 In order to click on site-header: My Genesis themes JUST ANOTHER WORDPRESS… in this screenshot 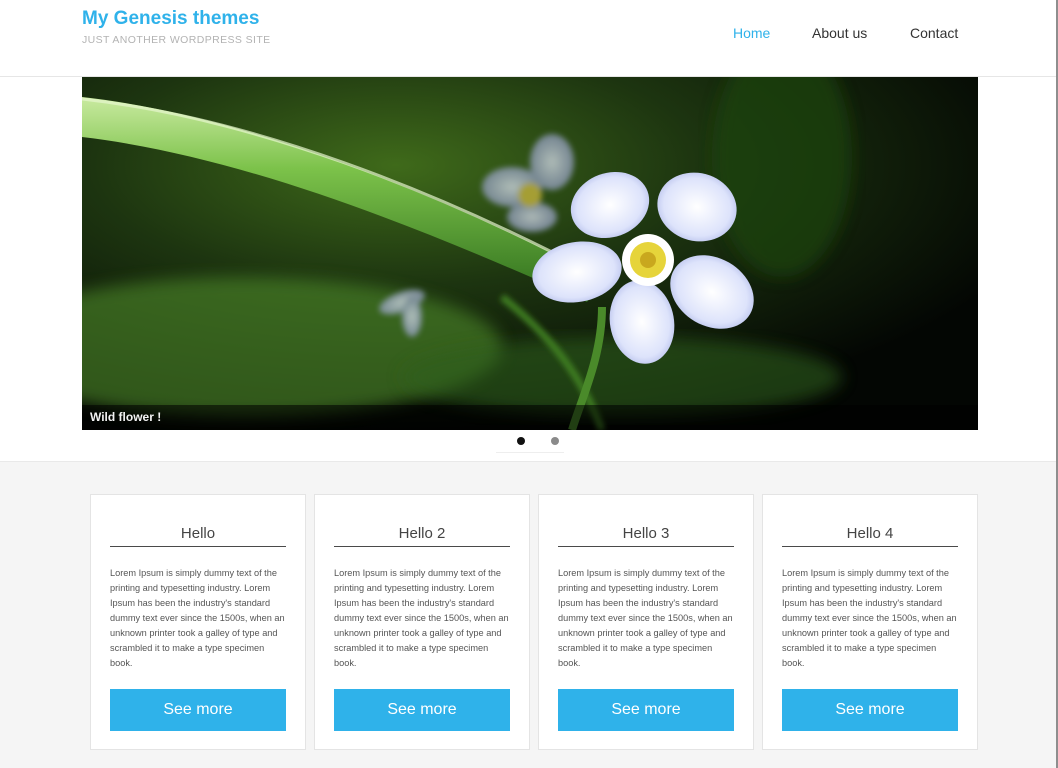, I will do `click(528, 38)`.